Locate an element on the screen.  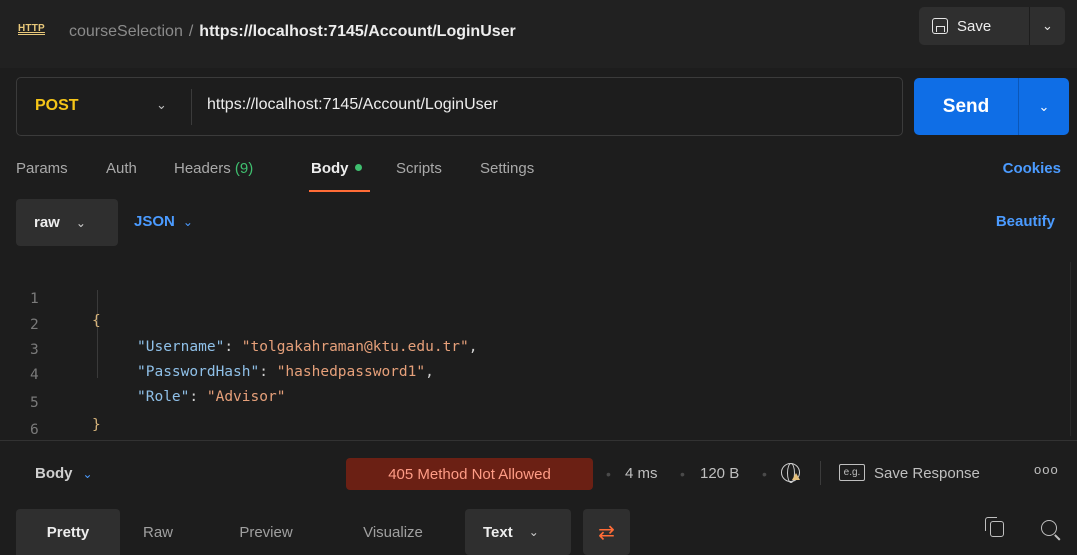
response-format-label: Text is located at coordinates (498, 532).